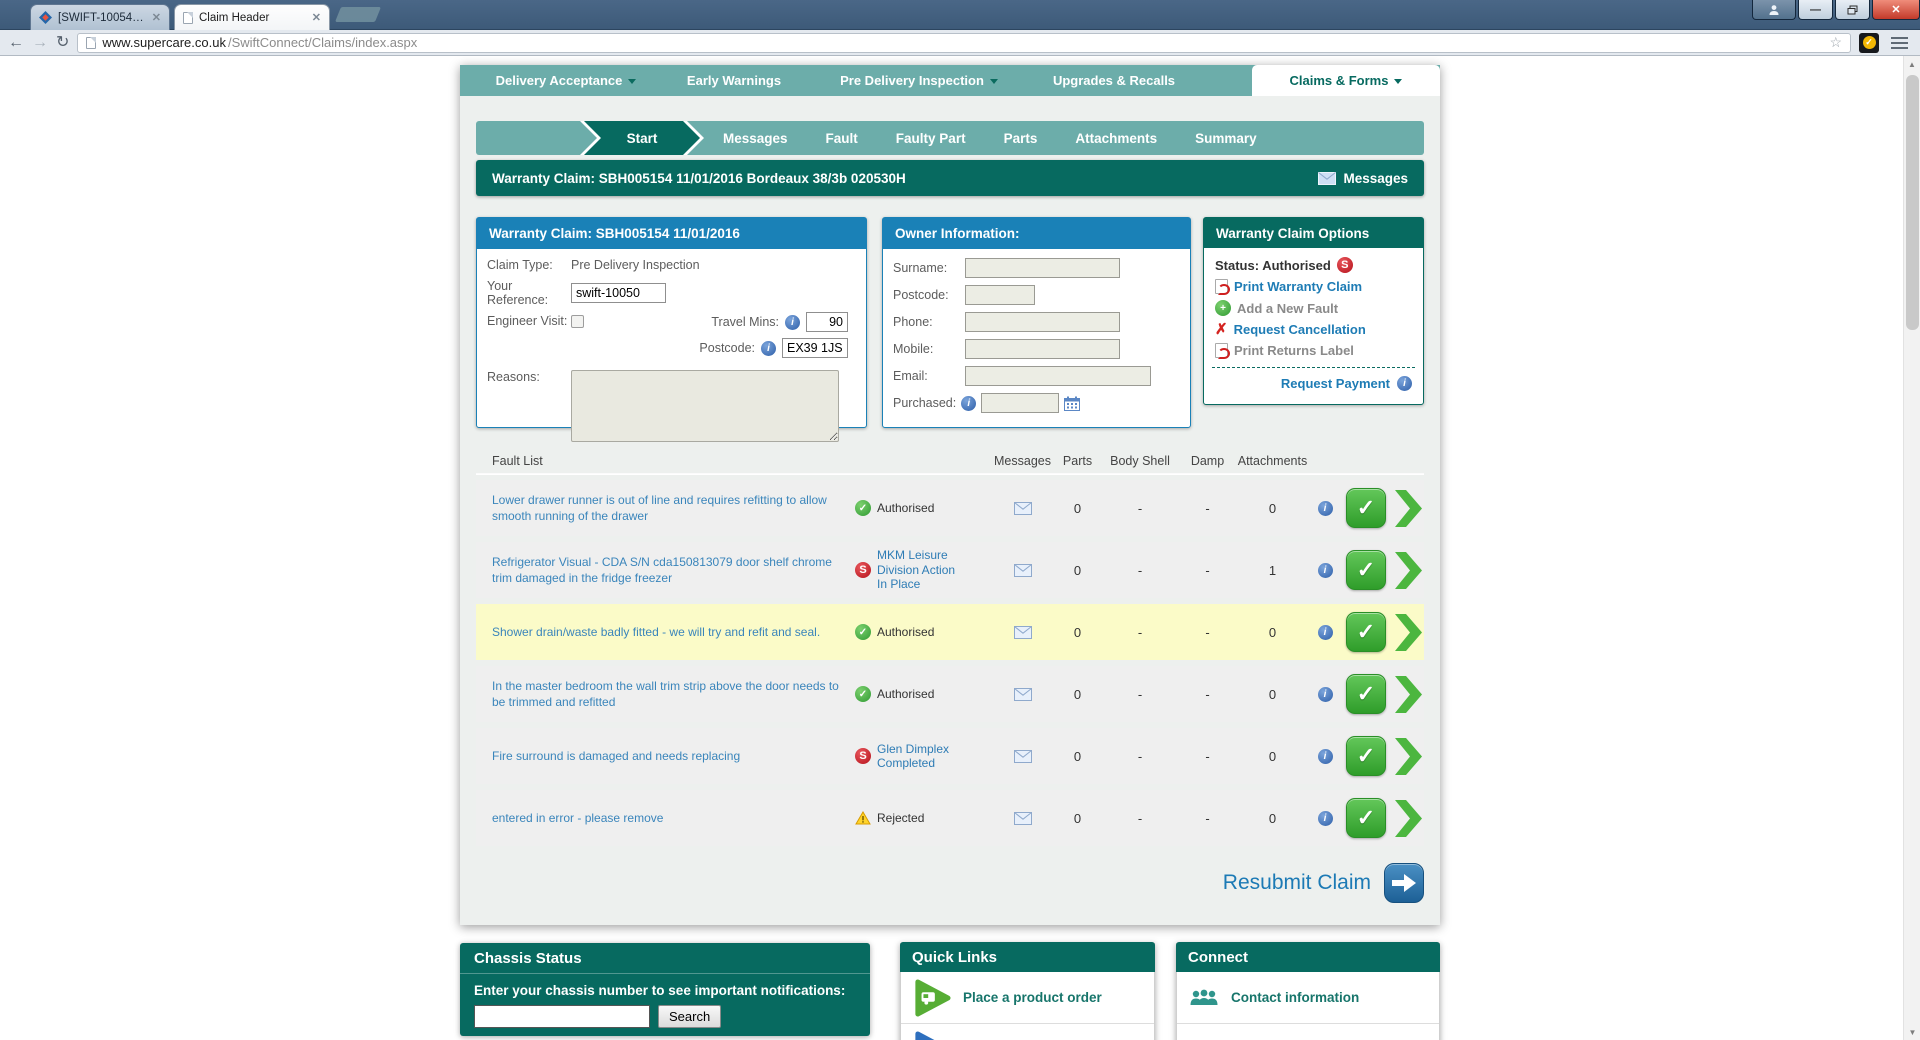  What do you see at coordinates (566, 80) in the screenshot?
I see `nav-delivery-acceptance: Delivery Acceptance` at bounding box center [566, 80].